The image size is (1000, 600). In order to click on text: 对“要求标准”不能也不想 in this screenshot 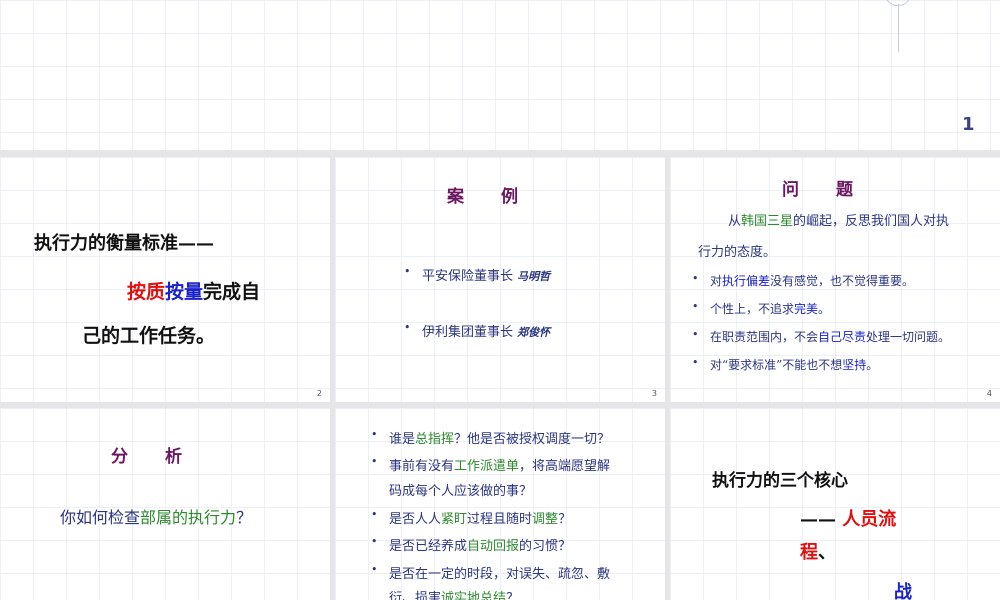, I will do `click(776, 365)`.